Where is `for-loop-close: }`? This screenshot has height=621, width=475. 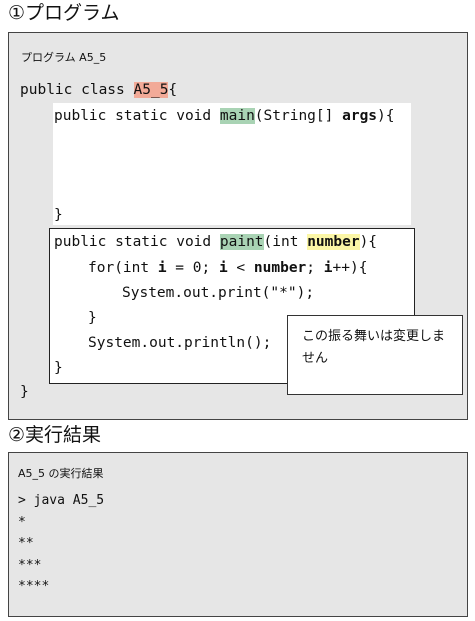 for-loop-close: } is located at coordinates (92, 318).